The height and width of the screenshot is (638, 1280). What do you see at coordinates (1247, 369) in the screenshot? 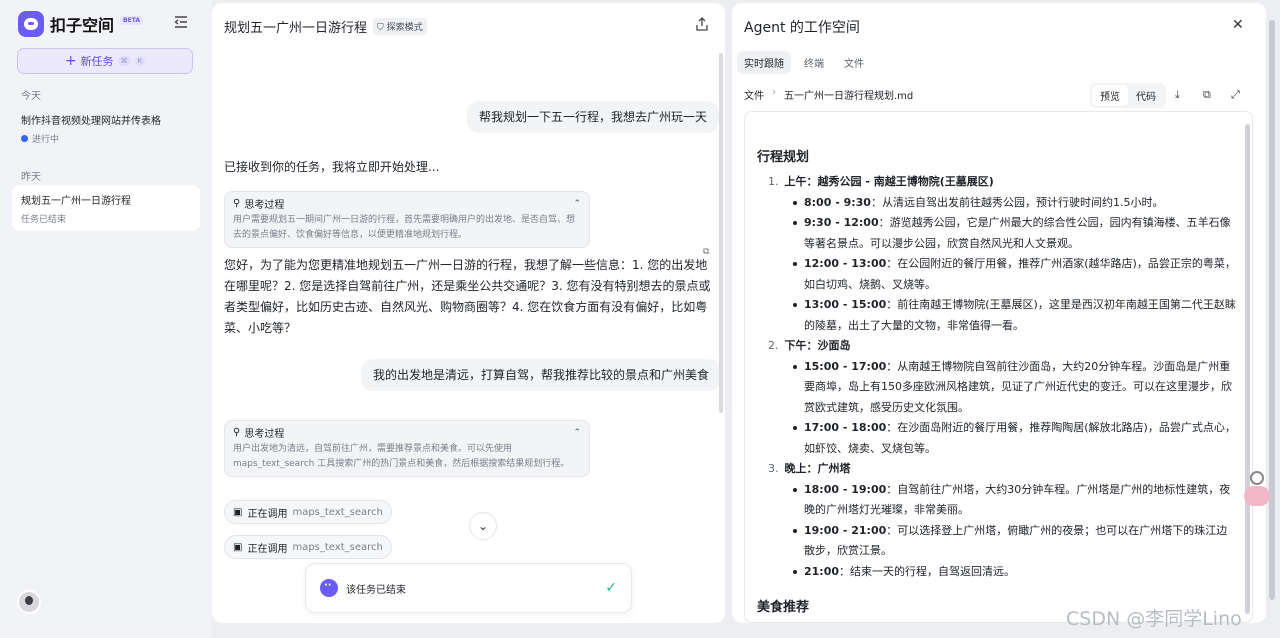
I see `doc-scrollbar` at bounding box center [1247, 369].